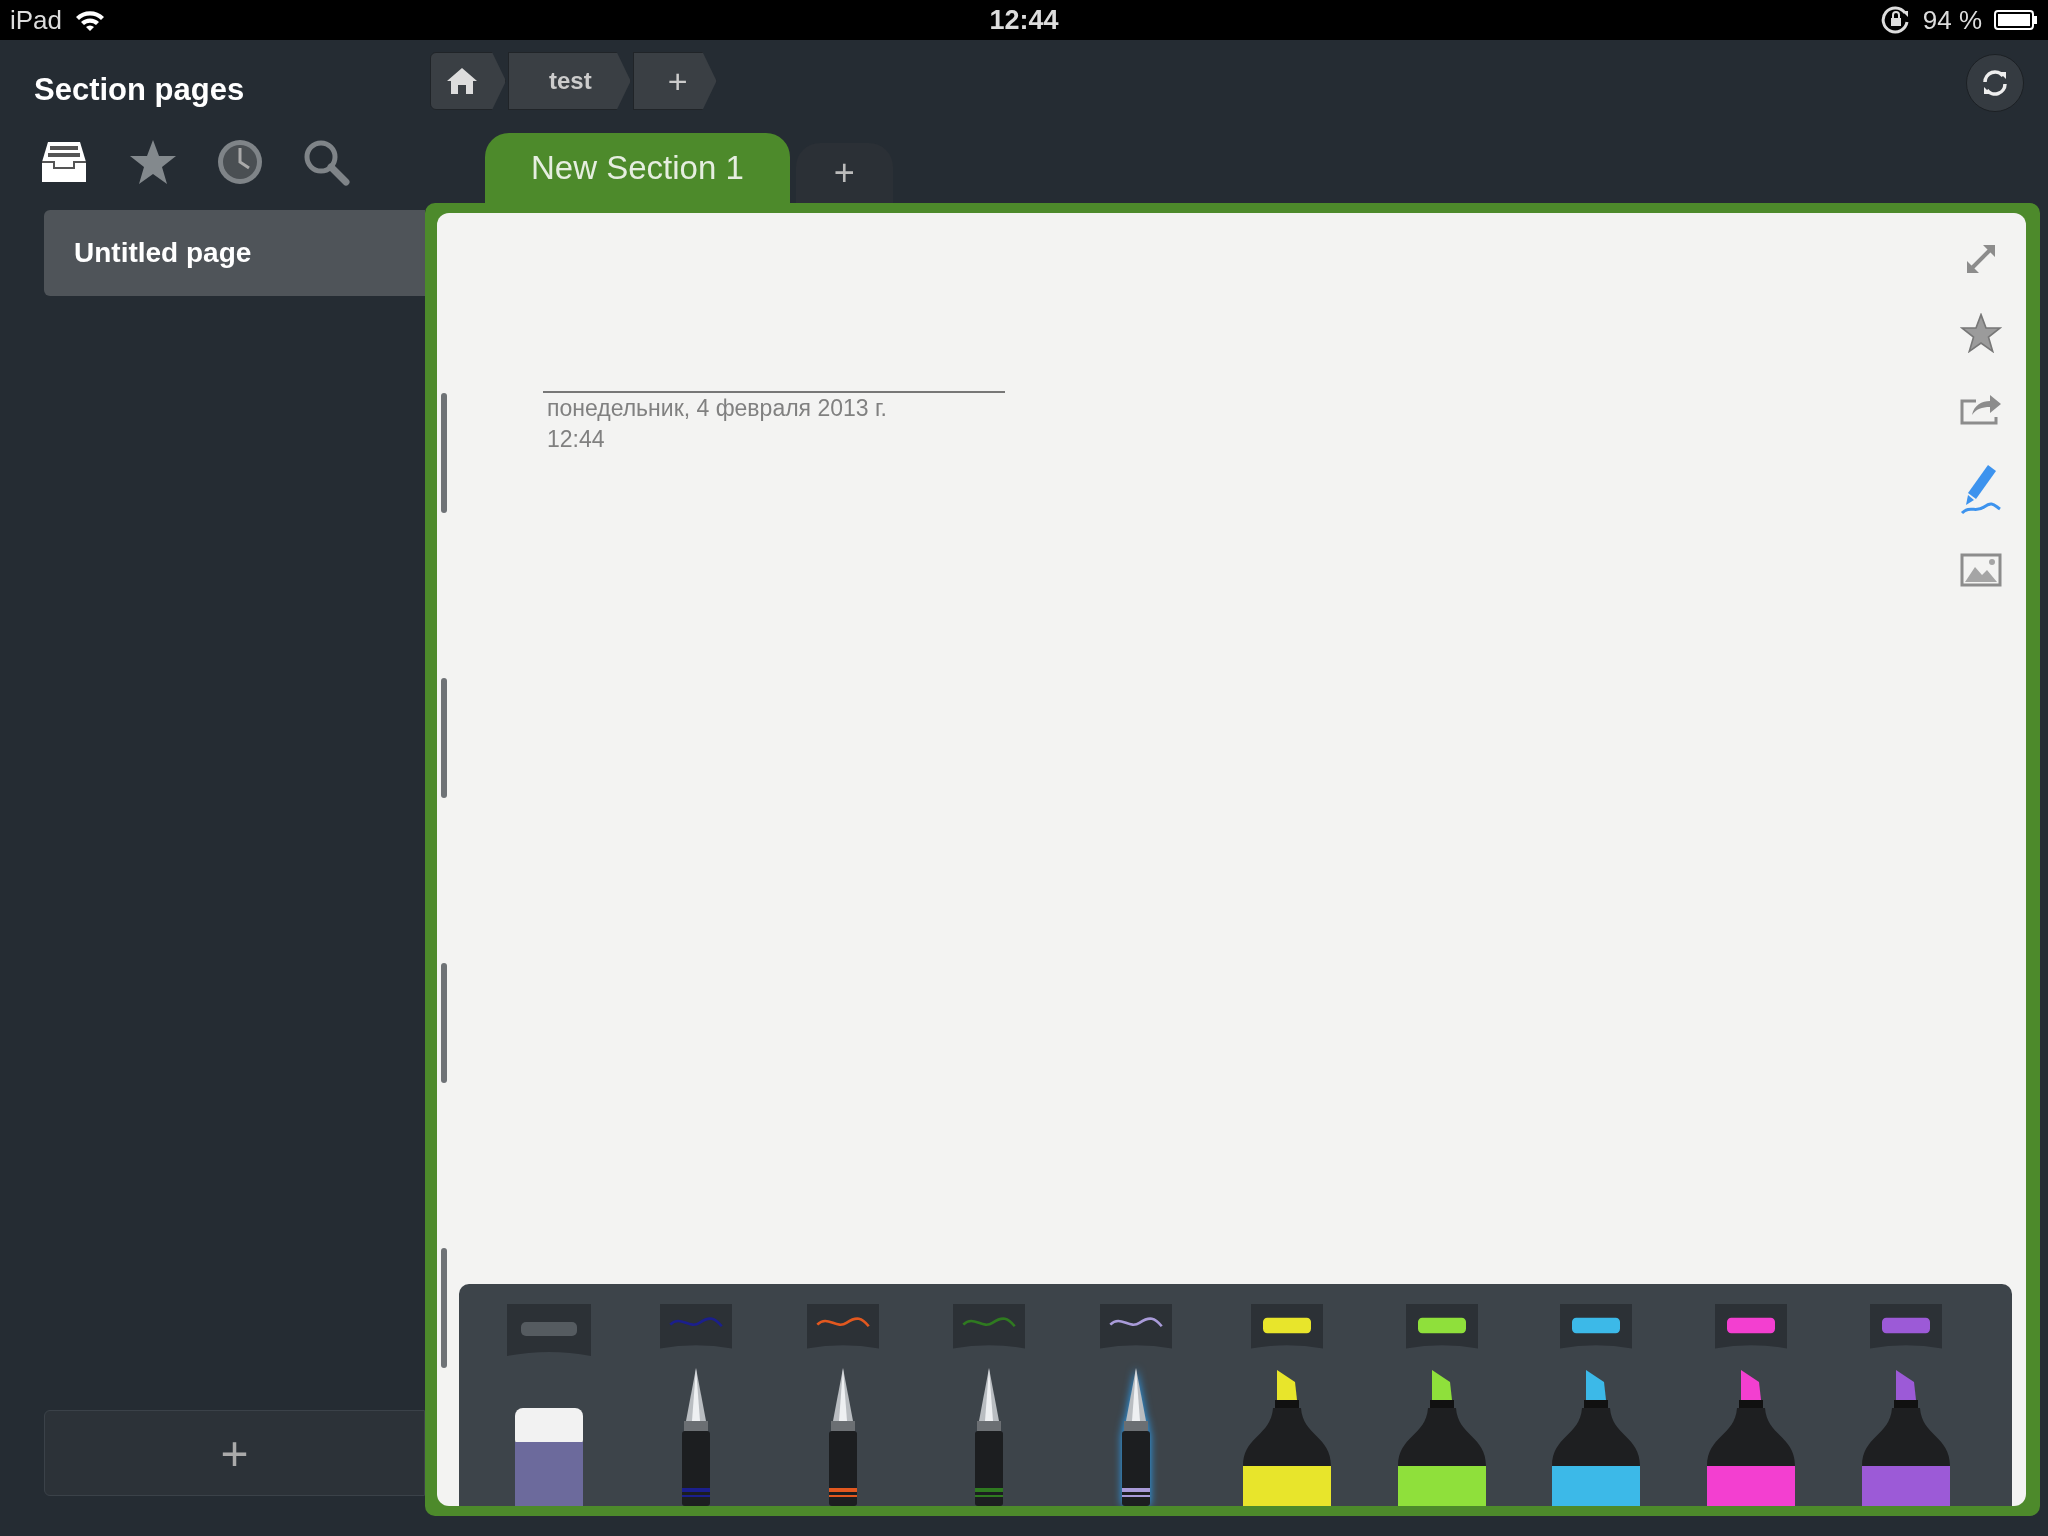 This screenshot has height=1536, width=2048. Describe the element at coordinates (462, 81) in the screenshot. I see `home-icon` at that location.